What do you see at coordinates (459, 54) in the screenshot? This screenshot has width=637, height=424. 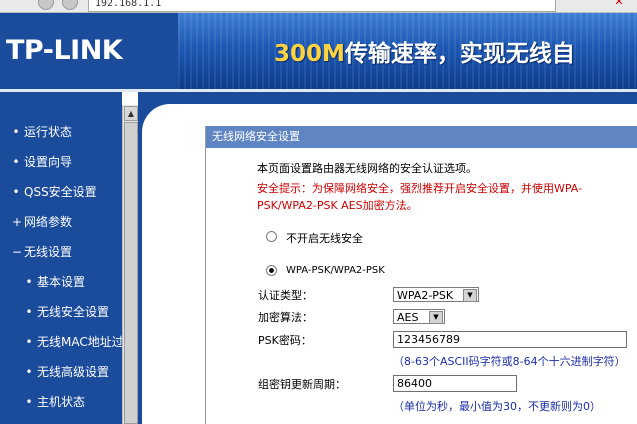 I see `banner-slogan-text: 传输速率，实现无线自` at bounding box center [459, 54].